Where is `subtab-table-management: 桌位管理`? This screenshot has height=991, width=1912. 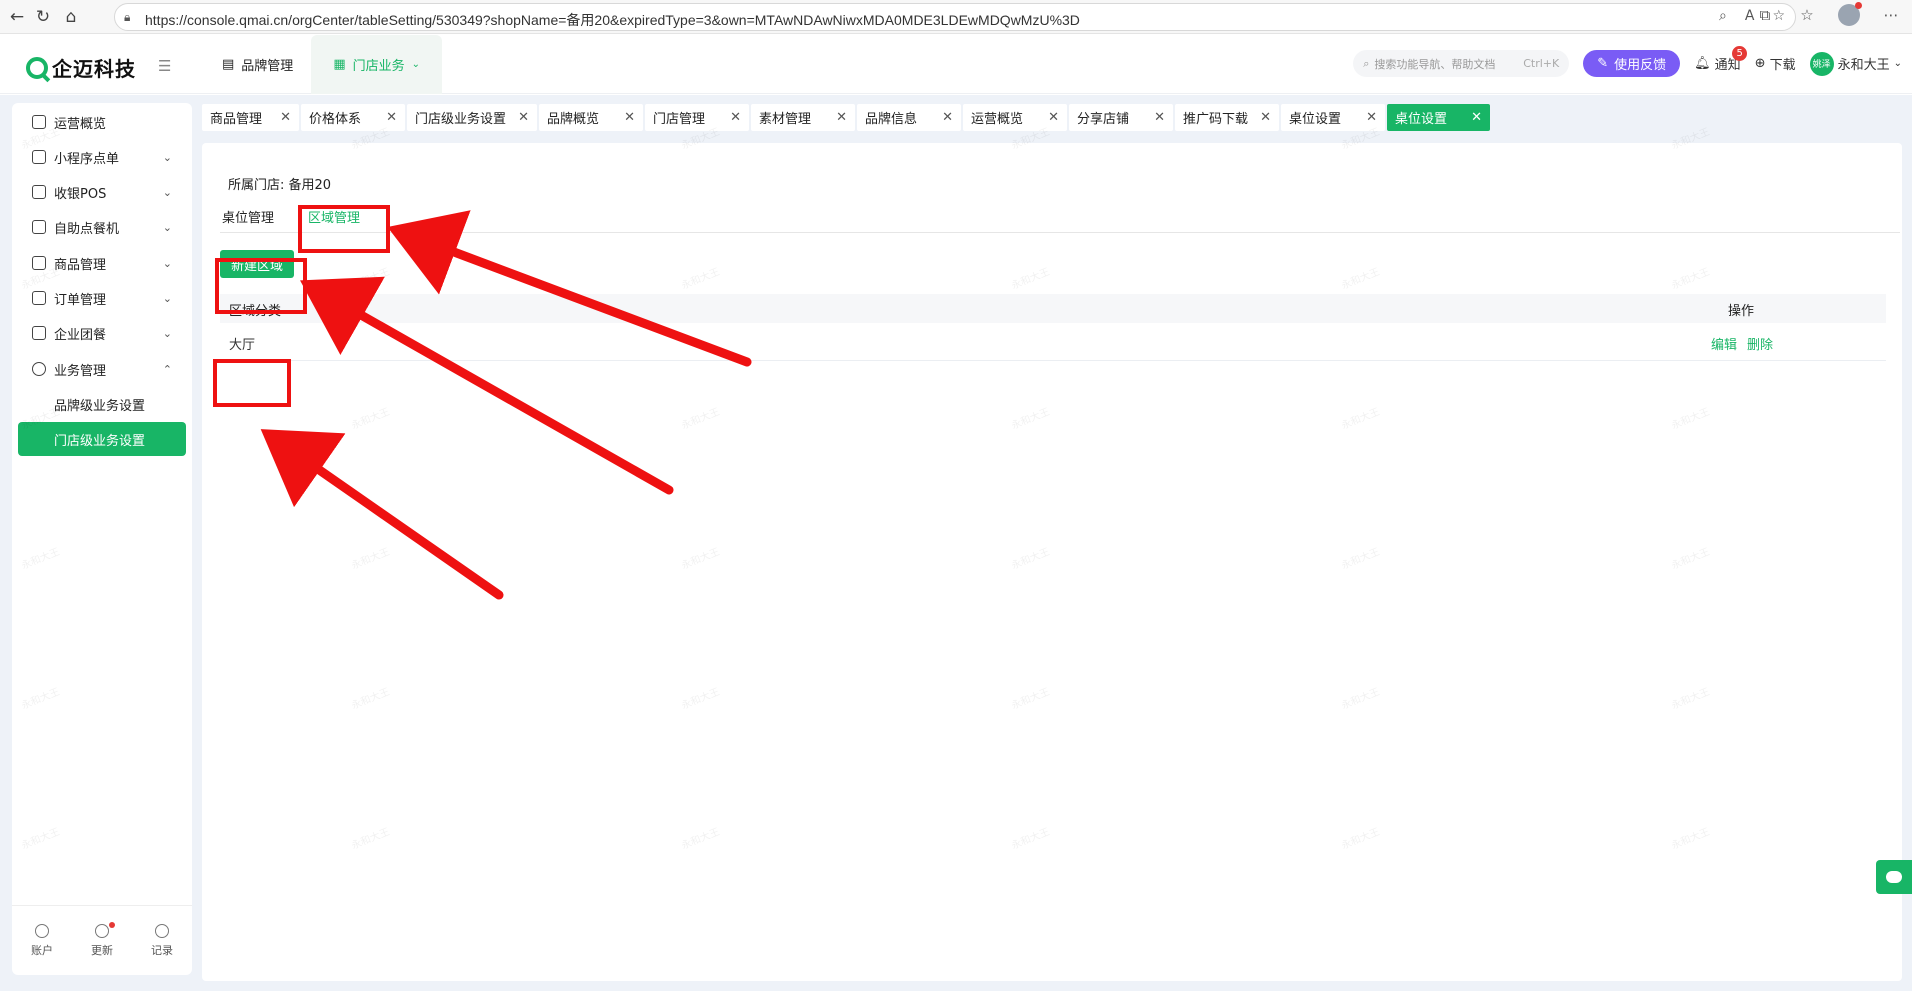 subtab-table-management: 桌位管理 is located at coordinates (248, 216).